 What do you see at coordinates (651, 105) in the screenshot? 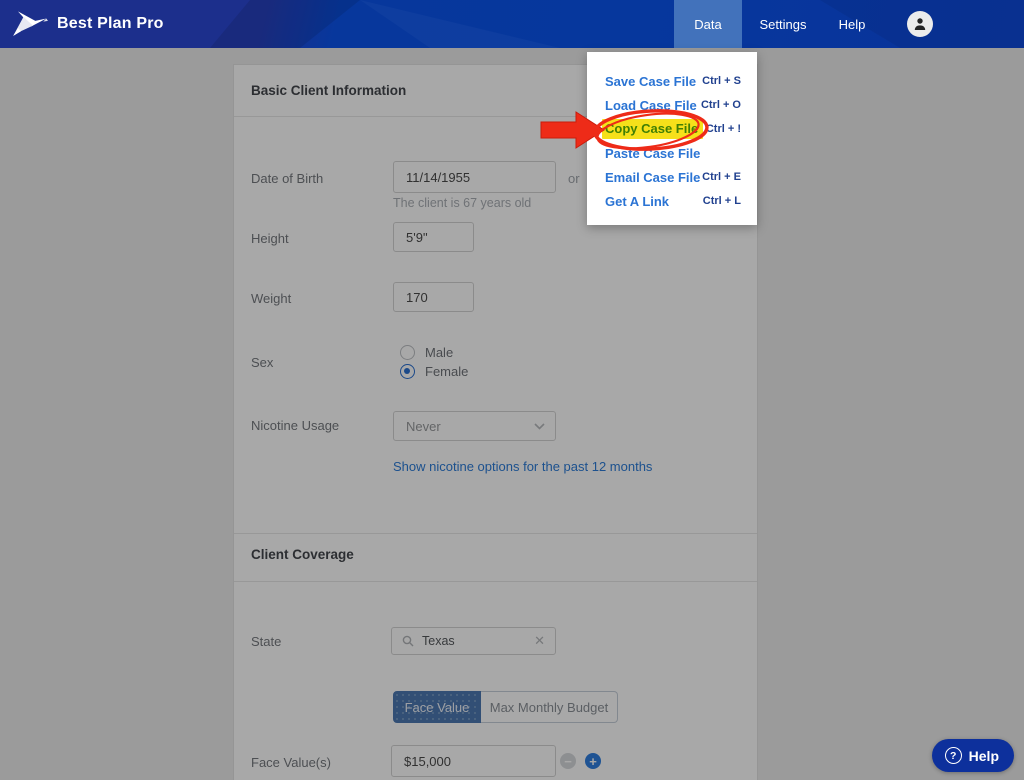
I see `menu-item-label: Load Case File` at bounding box center [651, 105].